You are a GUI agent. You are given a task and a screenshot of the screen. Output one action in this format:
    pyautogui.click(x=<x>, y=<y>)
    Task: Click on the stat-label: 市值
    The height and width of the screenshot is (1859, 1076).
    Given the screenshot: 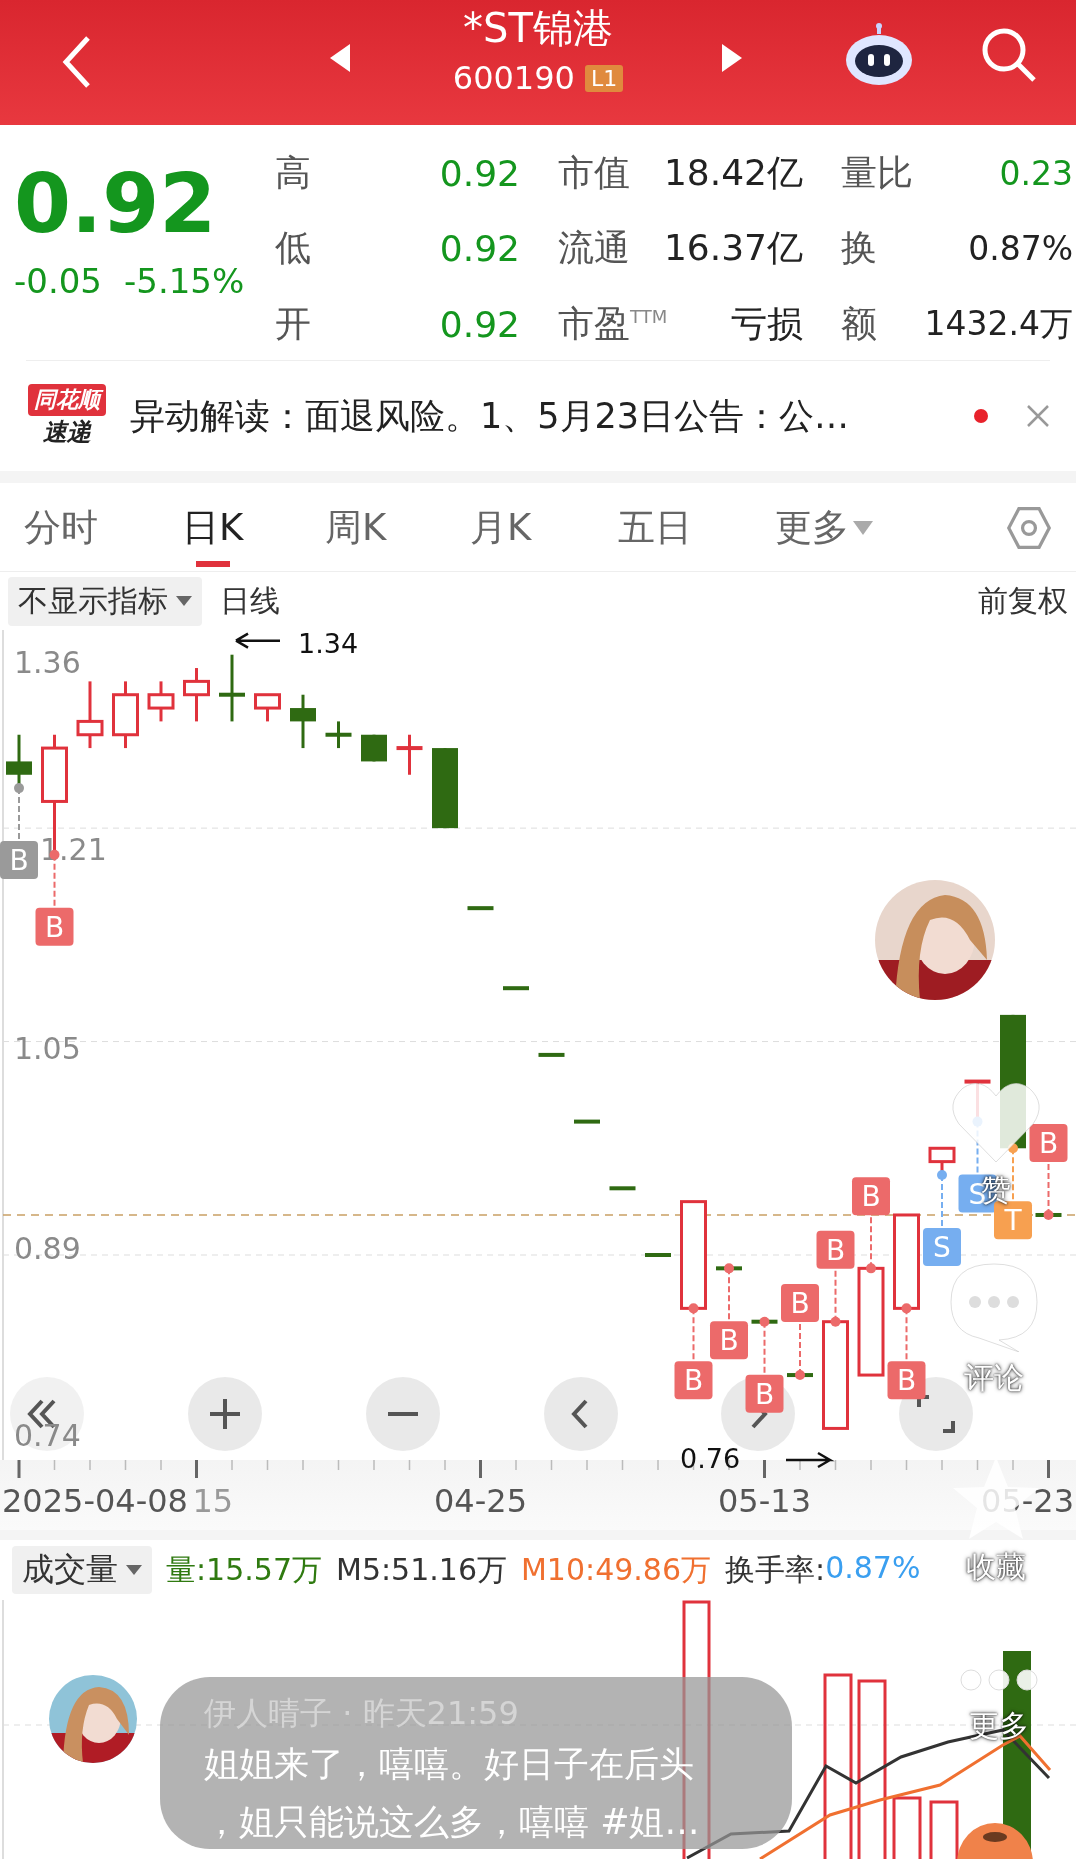 What is the action you would take?
    pyautogui.click(x=594, y=172)
    